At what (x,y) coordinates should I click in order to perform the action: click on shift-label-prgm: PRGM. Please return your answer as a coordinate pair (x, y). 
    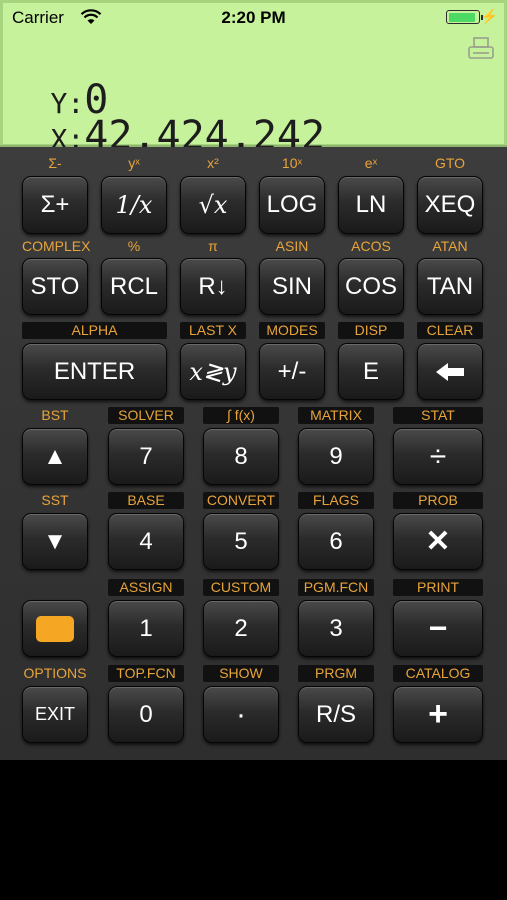
    Looking at the image, I should click on (336, 673).